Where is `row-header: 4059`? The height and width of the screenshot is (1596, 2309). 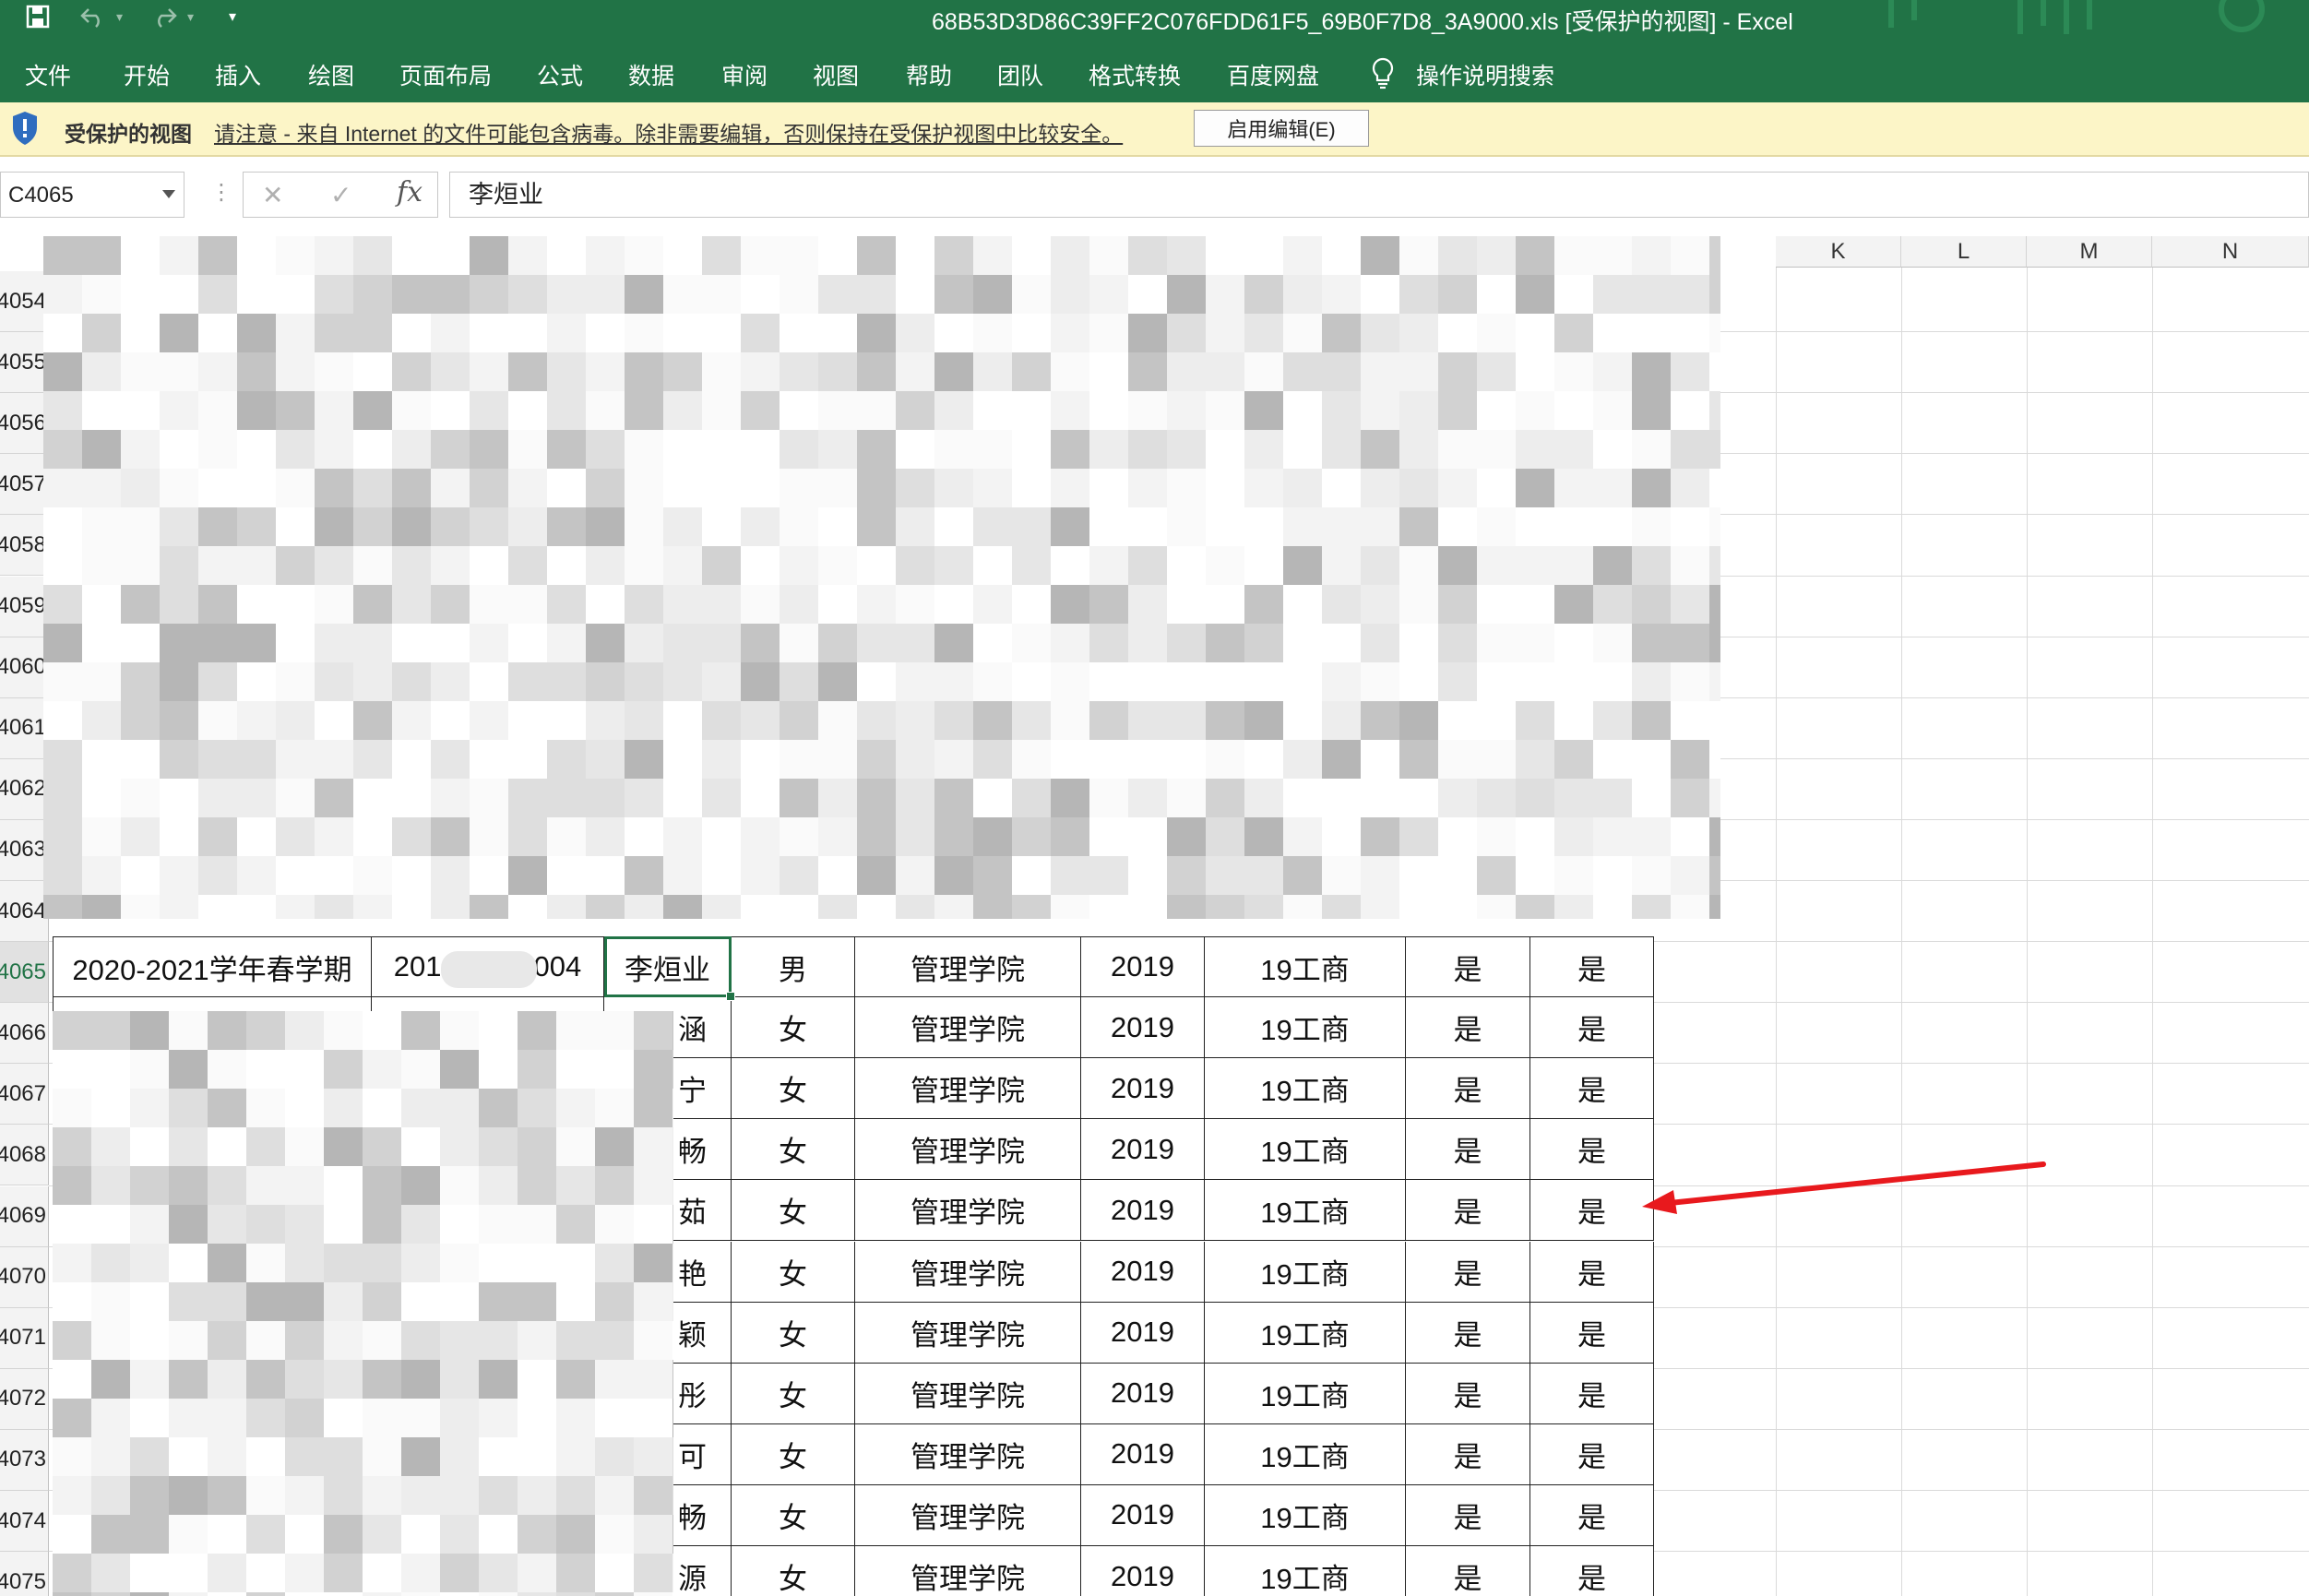
row-header: 4059 is located at coordinates (25, 606).